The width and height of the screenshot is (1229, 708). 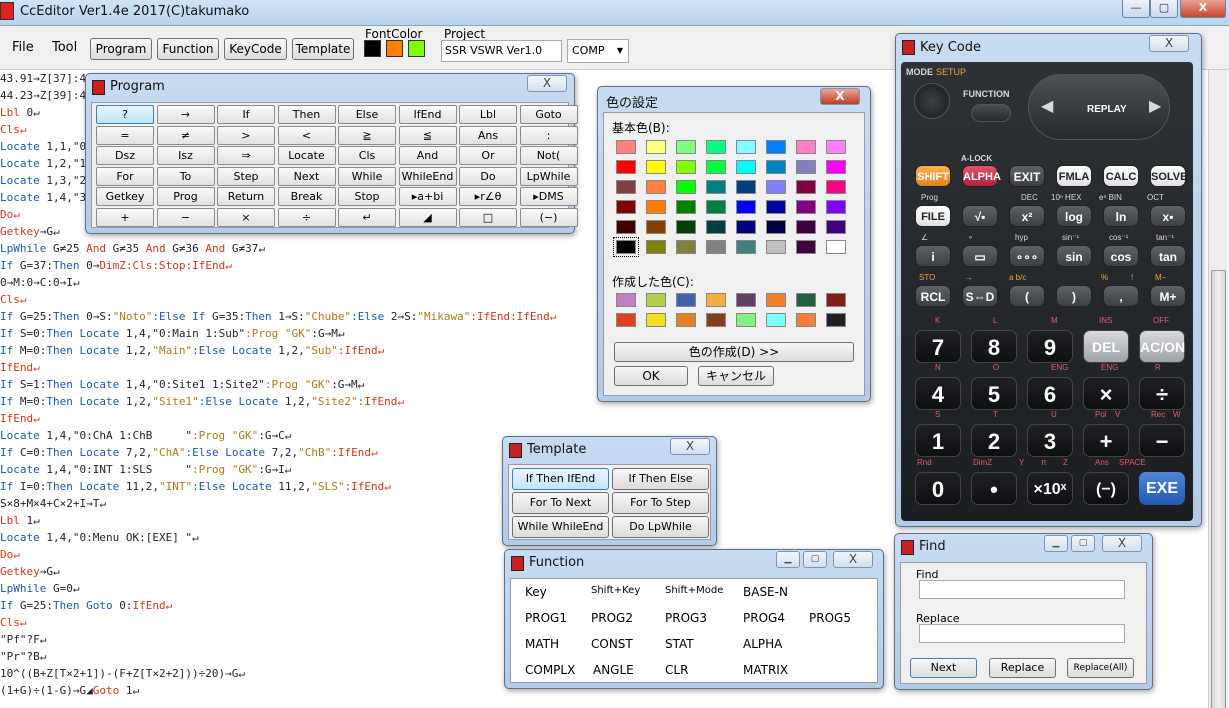 I want to click on template-button: Template, so click(x=323, y=49).